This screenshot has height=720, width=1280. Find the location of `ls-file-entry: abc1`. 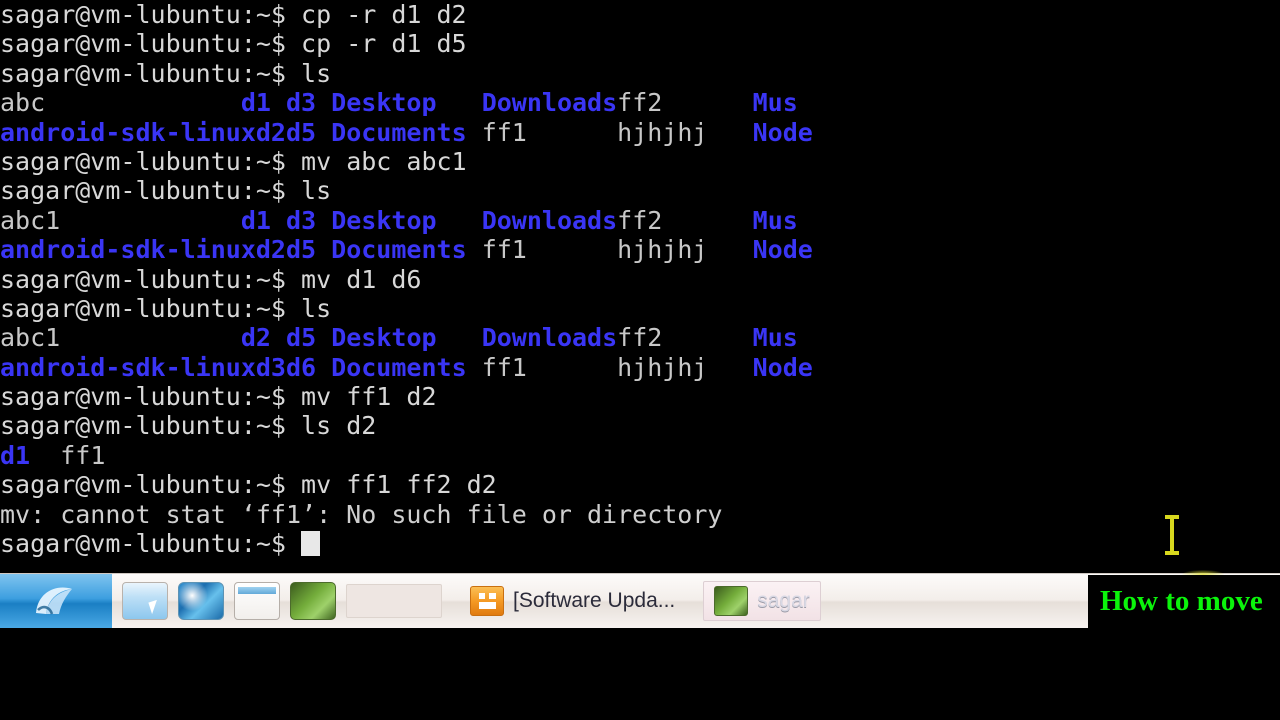

ls-file-entry: abc1 is located at coordinates (30, 338).